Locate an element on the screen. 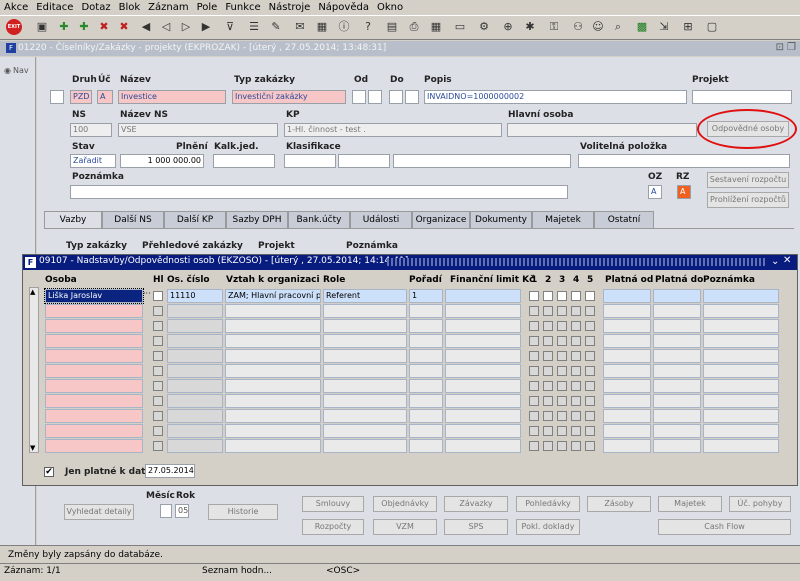 This screenshot has height=581, width=800. grid-cell-poradi: 1 is located at coordinates (426, 296).